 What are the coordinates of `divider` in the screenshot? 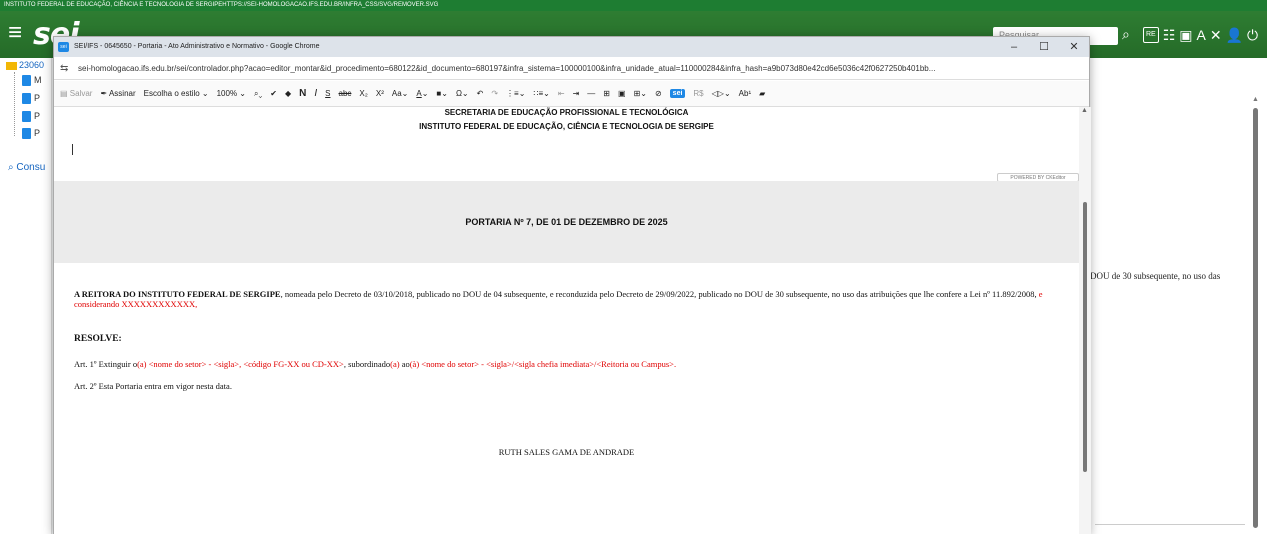 It's located at (1170, 524).